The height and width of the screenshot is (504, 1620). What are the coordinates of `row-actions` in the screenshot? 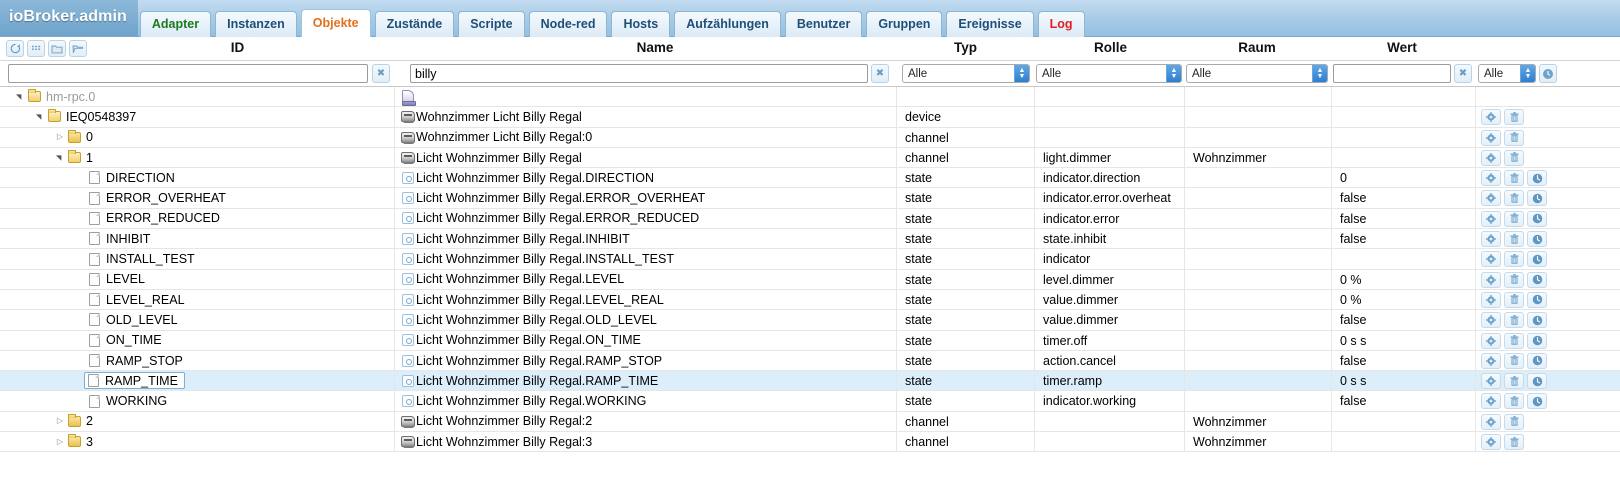 It's located at (1514, 340).